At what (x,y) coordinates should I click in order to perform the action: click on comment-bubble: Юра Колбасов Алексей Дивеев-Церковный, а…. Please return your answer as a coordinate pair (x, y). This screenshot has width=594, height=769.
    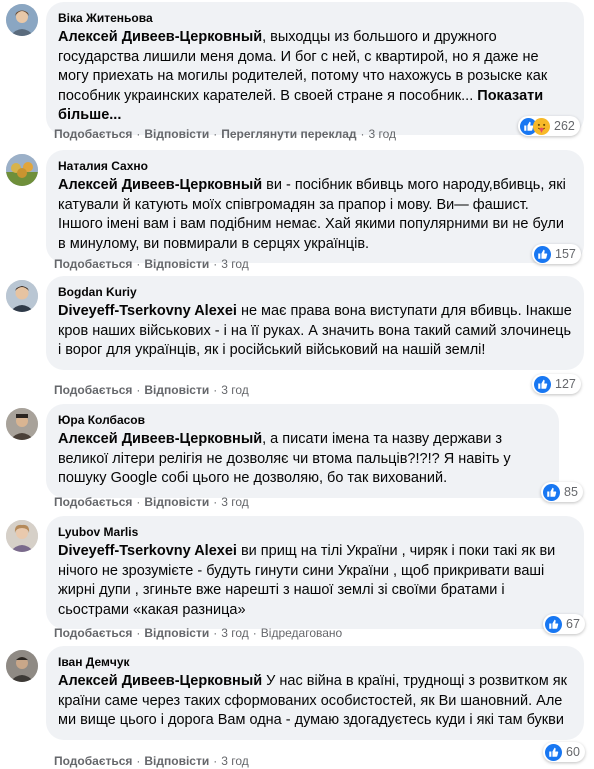
    Looking at the image, I should click on (302, 451).